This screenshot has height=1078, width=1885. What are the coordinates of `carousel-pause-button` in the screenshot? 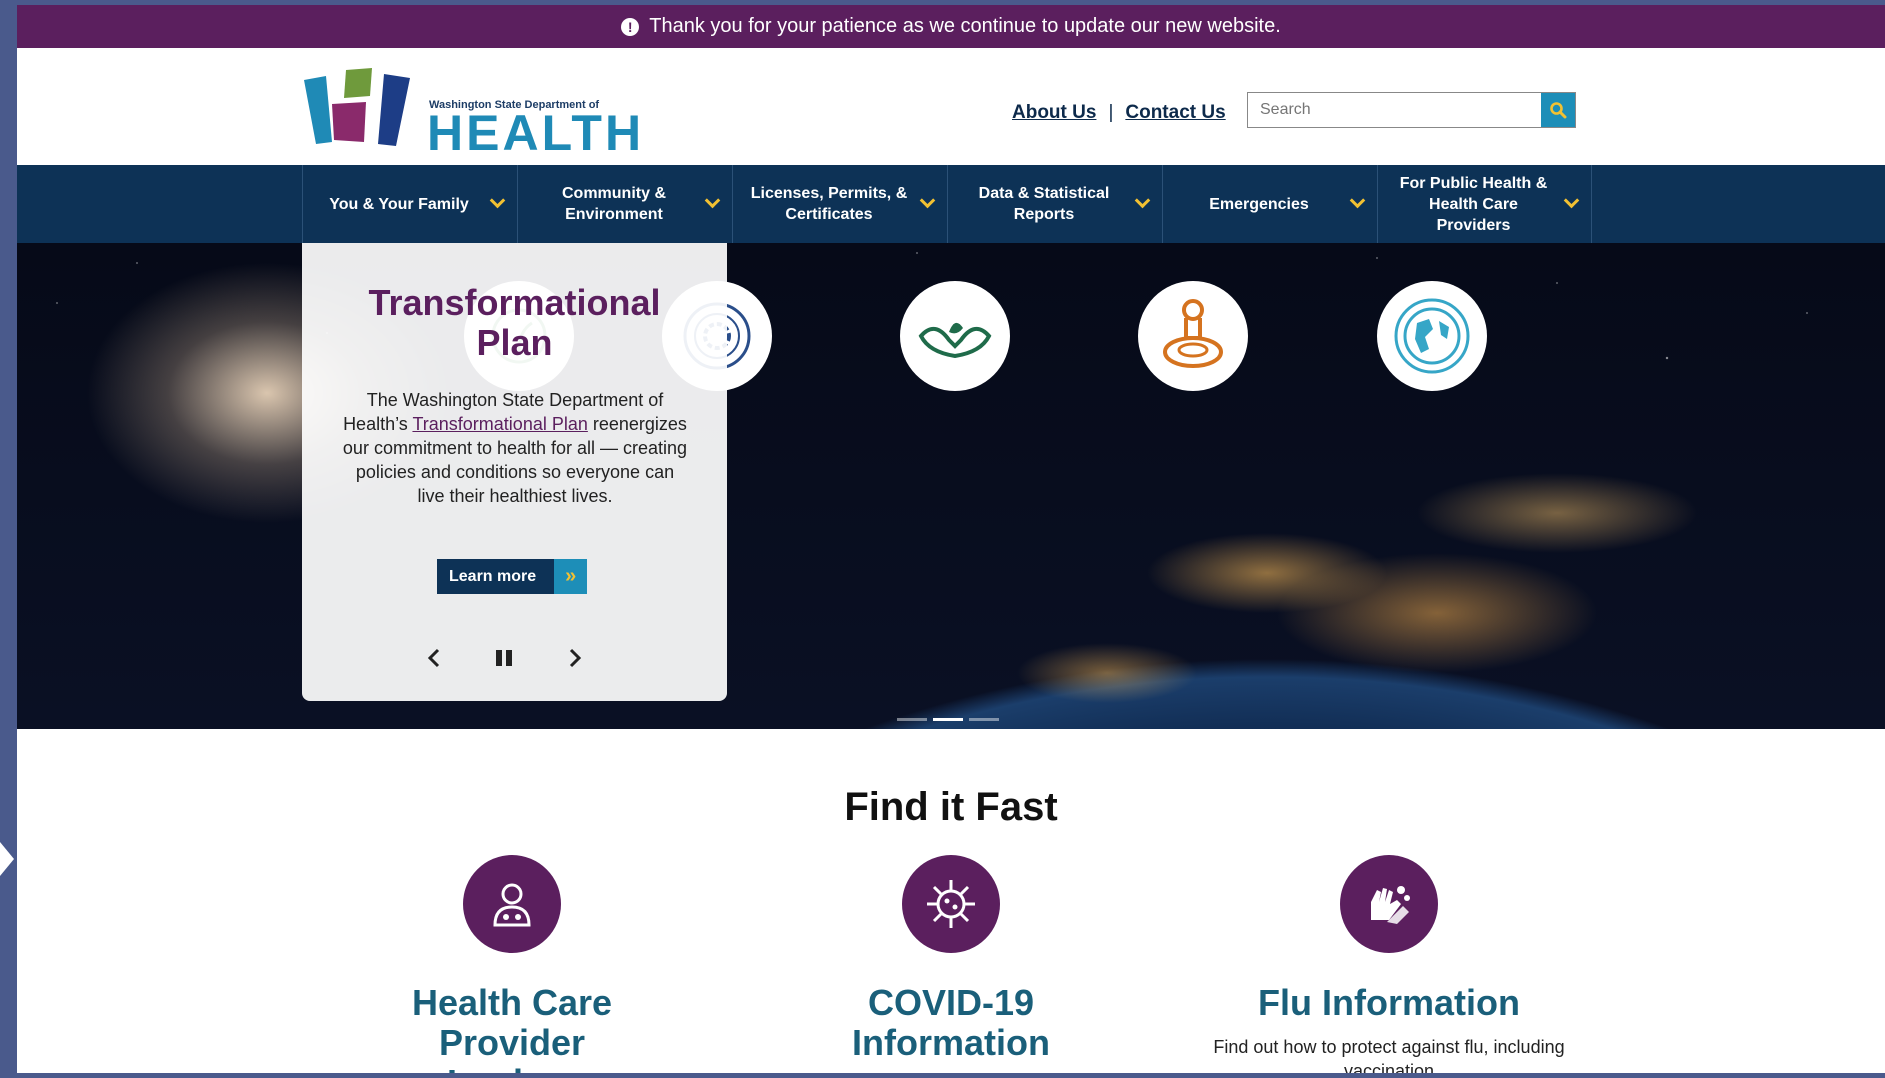 It's located at (504, 658).